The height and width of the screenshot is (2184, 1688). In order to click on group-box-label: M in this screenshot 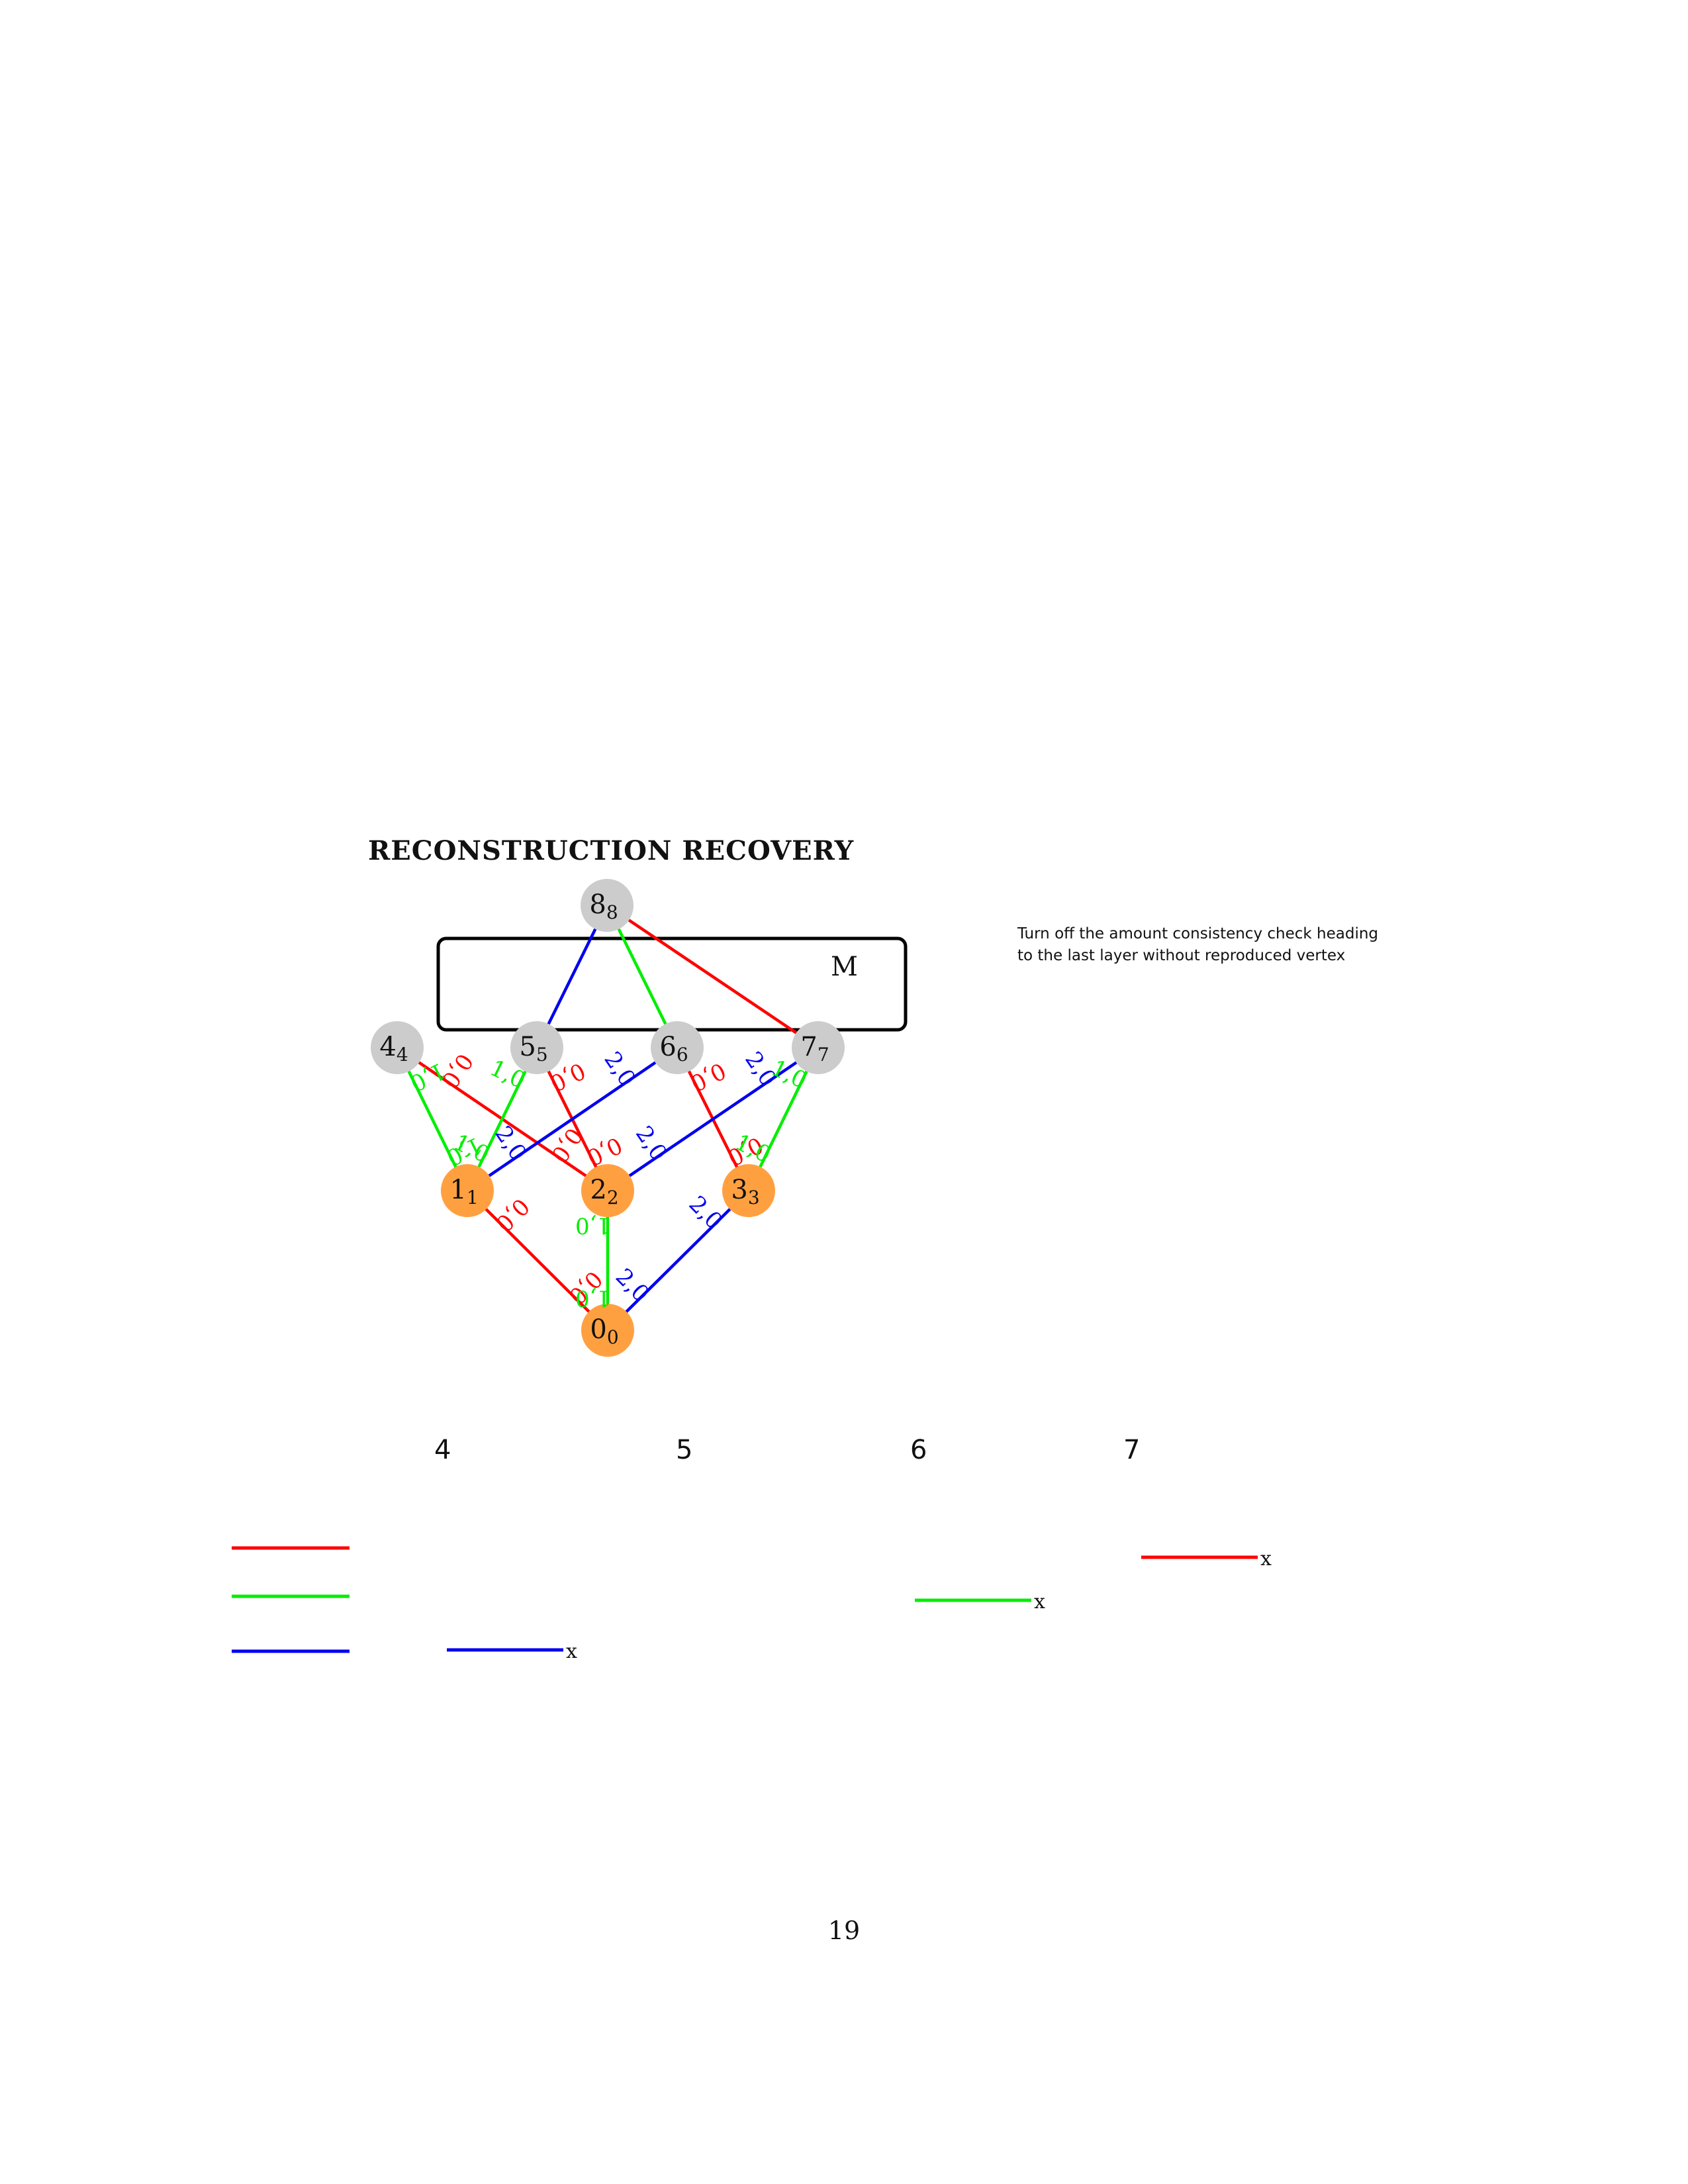, I will do `click(844, 967)`.